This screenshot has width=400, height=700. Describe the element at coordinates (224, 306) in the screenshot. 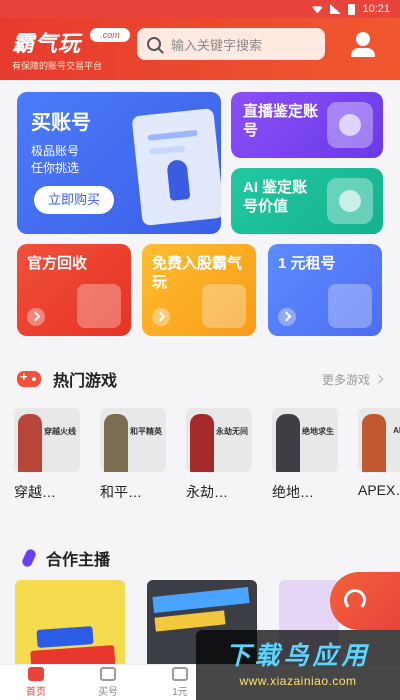

I see `person-illustration` at that location.